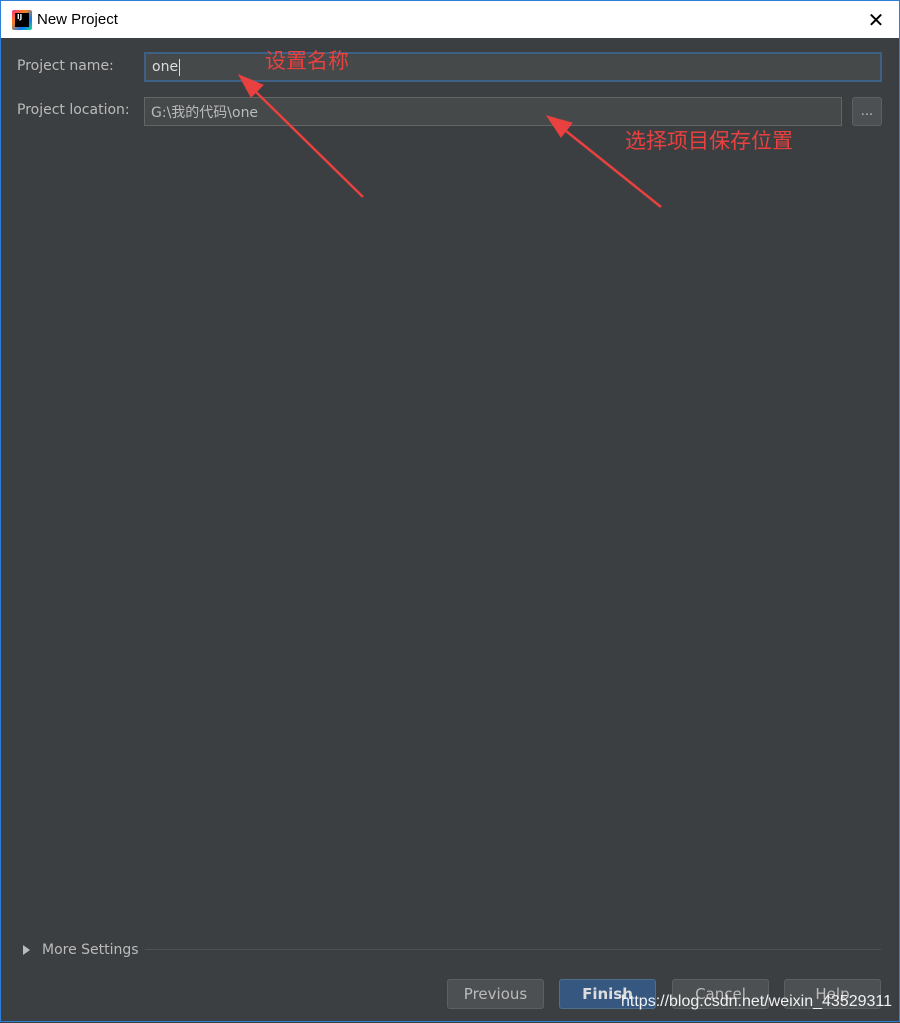  I want to click on settings-separator, so click(452, 949).